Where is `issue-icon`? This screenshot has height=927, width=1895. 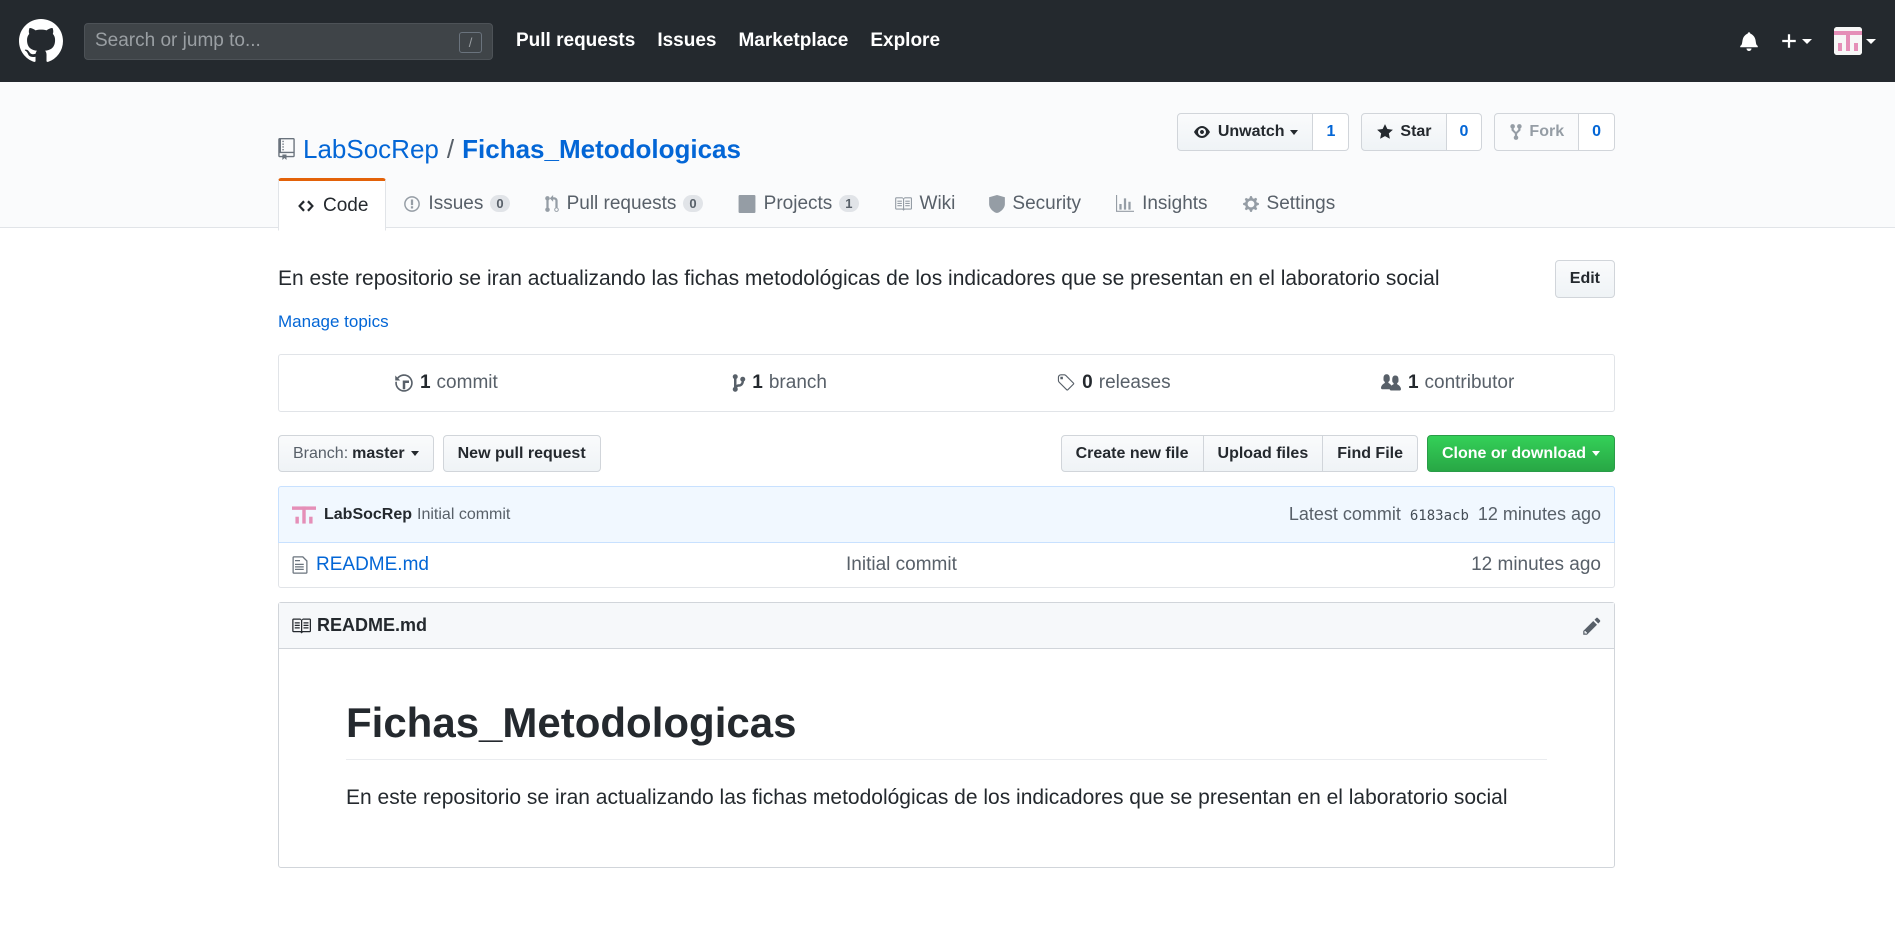 issue-icon is located at coordinates (412, 203).